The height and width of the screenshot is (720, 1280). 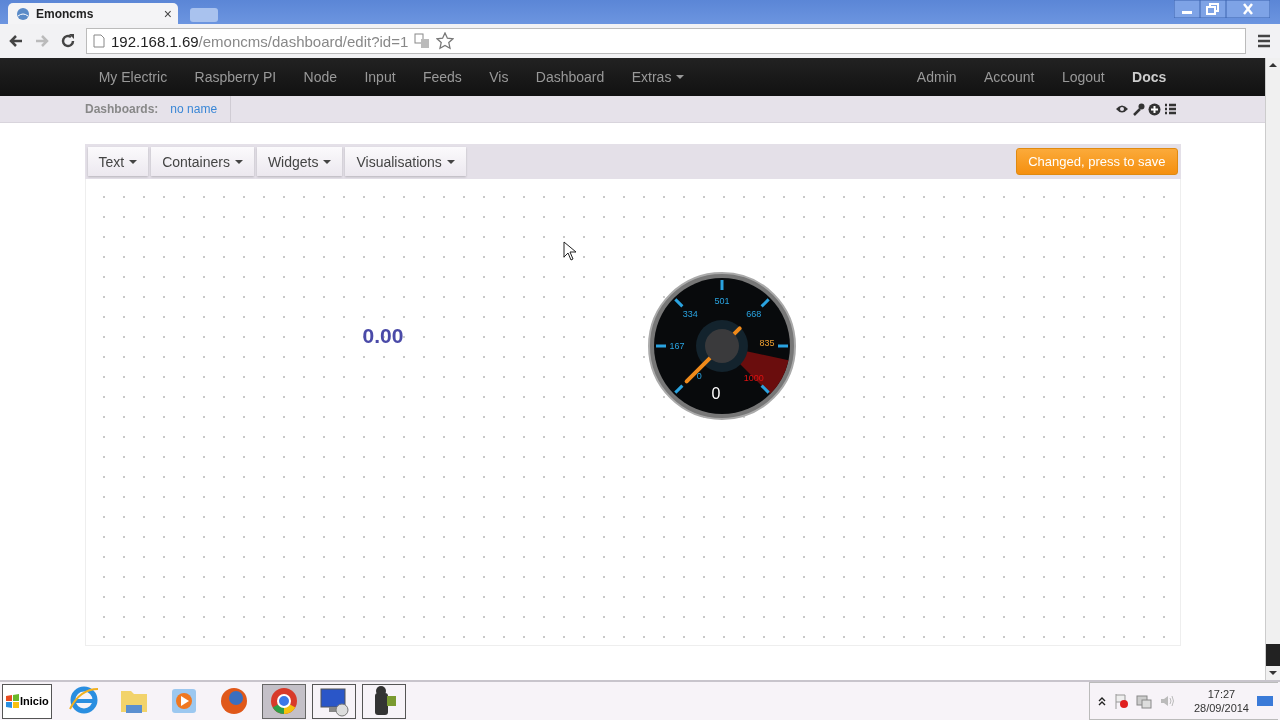 What do you see at coordinates (68, 41) in the screenshot?
I see `reload-icon` at bounding box center [68, 41].